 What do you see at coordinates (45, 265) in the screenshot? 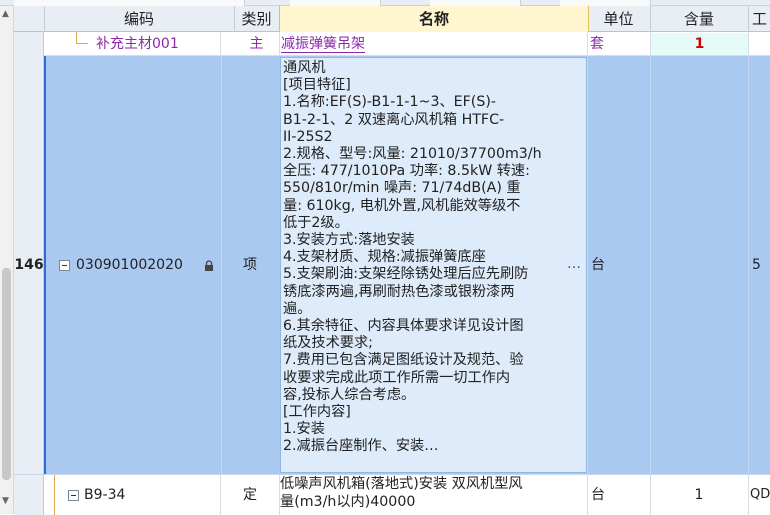
I see `selection-border` at bounding box center [45, 265].